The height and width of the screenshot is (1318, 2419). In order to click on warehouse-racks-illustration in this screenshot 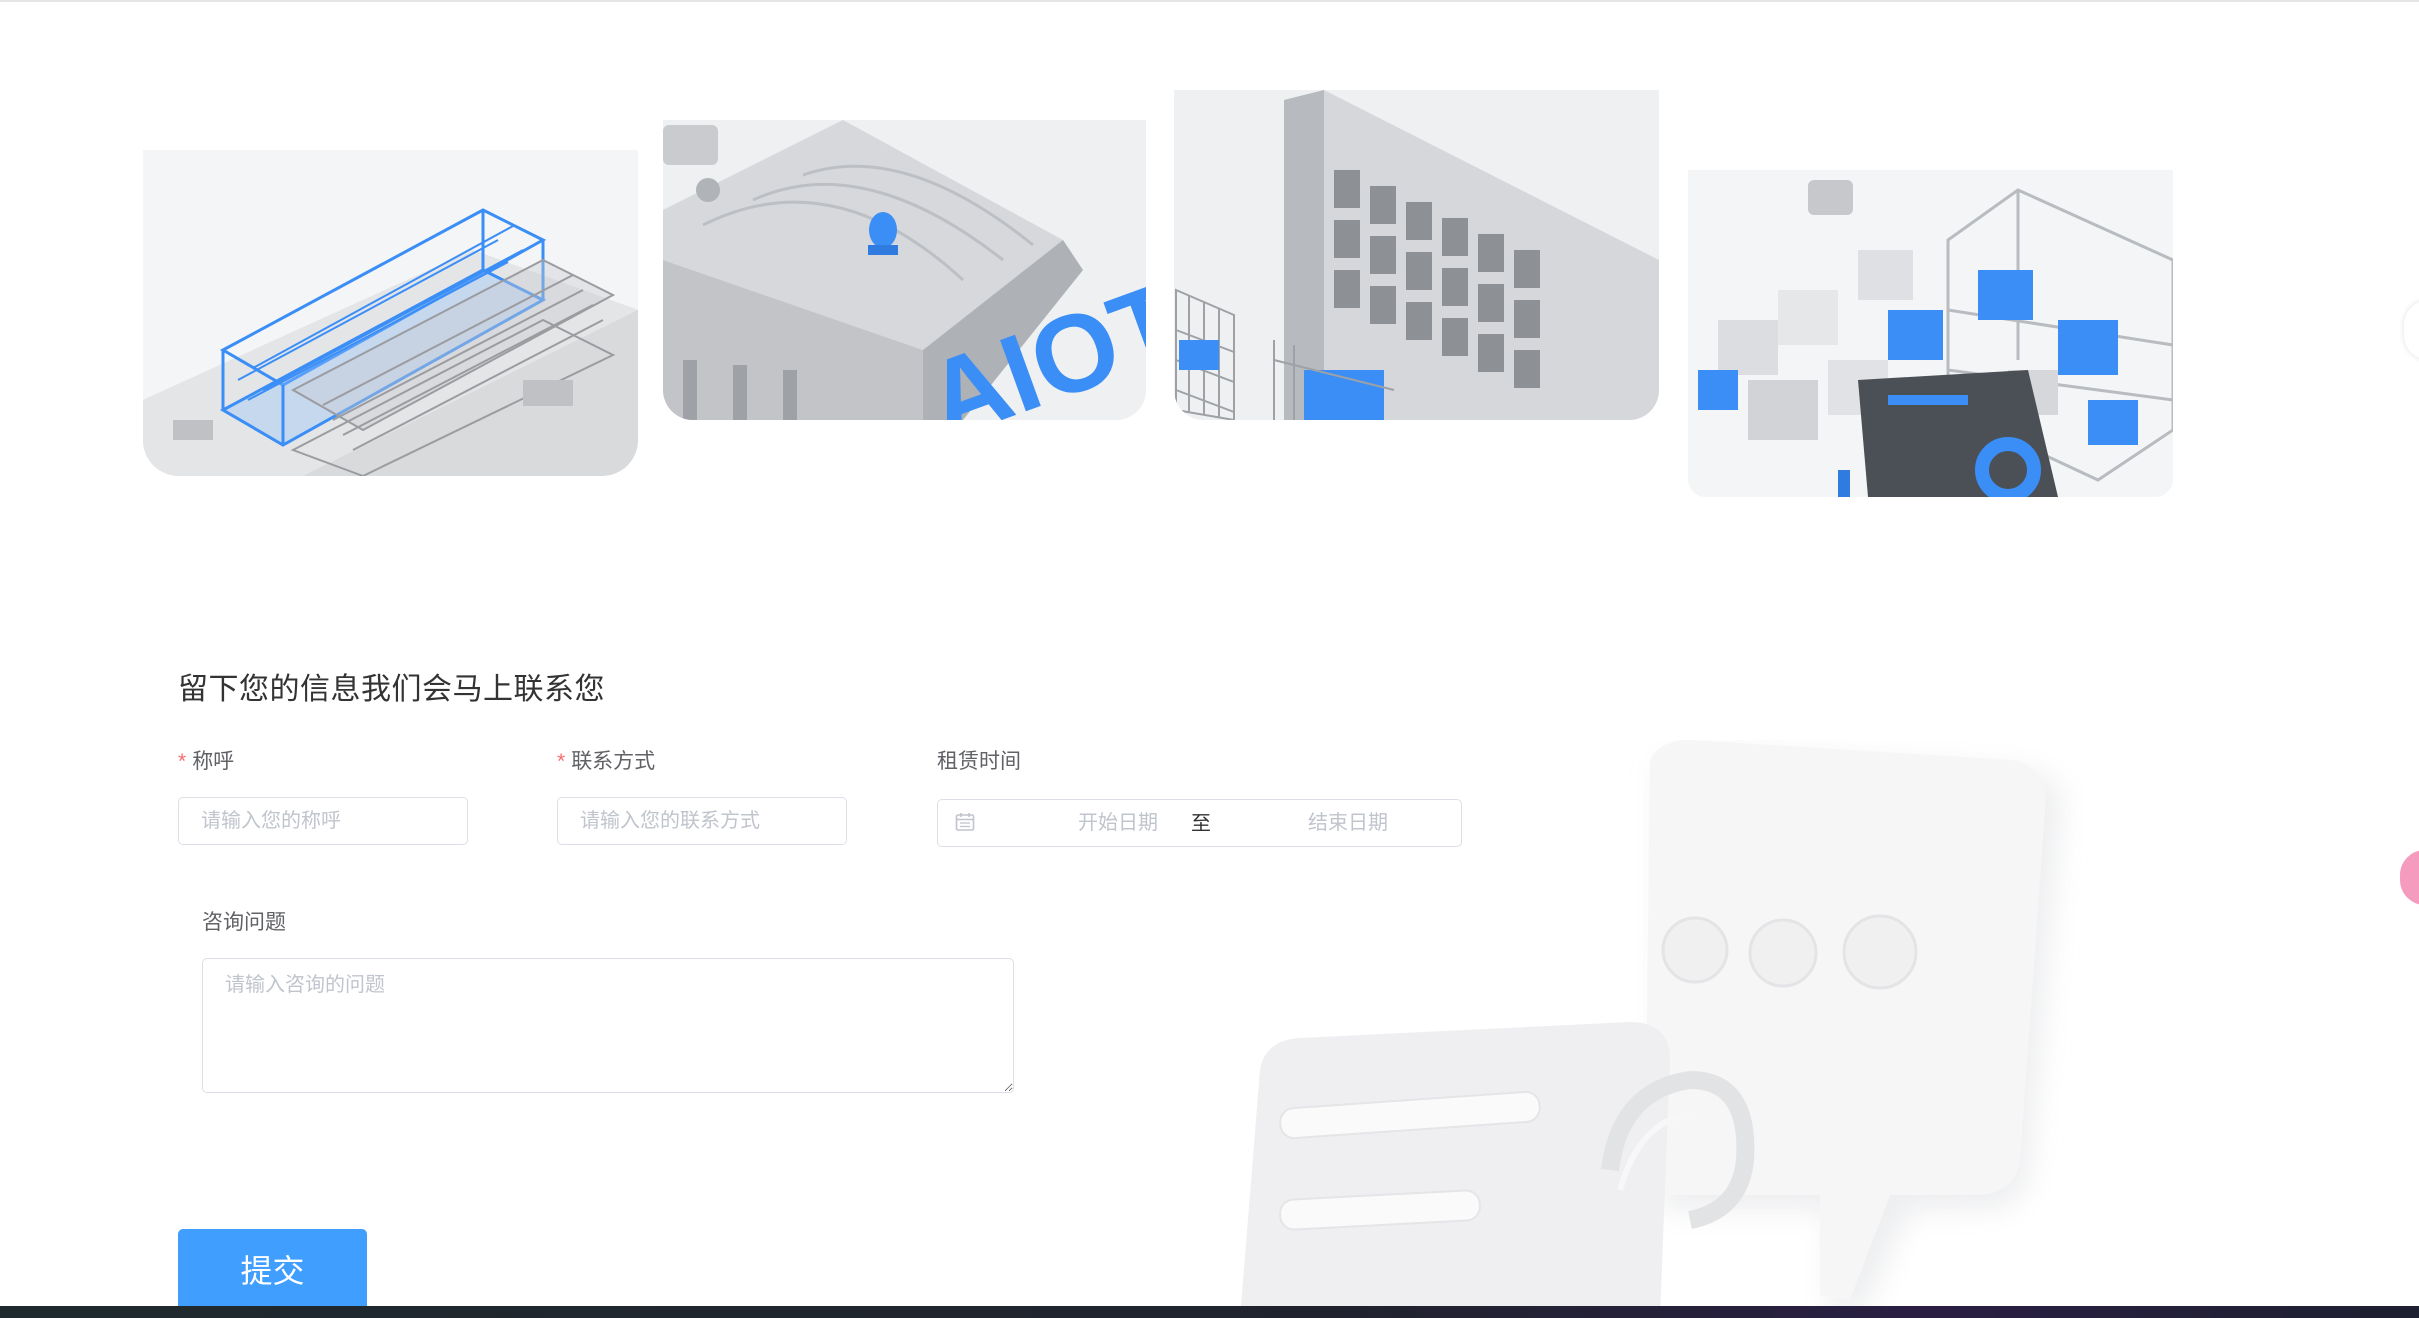, I will do `click(390, 313)`.